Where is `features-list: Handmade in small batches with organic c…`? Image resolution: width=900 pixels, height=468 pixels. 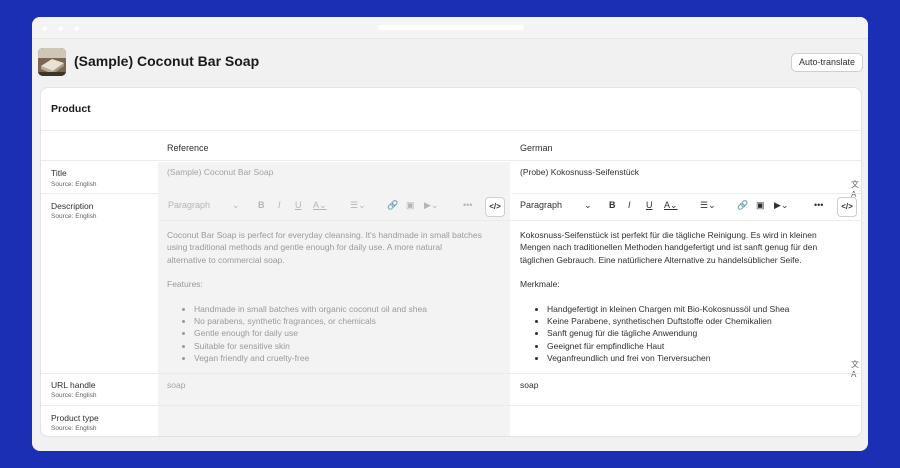 features-list: Handmade in small batches with organic c… is located at coordinates (337, 333).